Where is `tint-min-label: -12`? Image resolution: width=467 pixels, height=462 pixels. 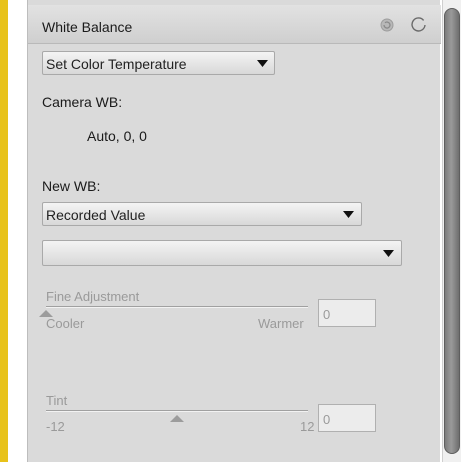 tint-min-label: -12 is located at coordinates (55, 426).